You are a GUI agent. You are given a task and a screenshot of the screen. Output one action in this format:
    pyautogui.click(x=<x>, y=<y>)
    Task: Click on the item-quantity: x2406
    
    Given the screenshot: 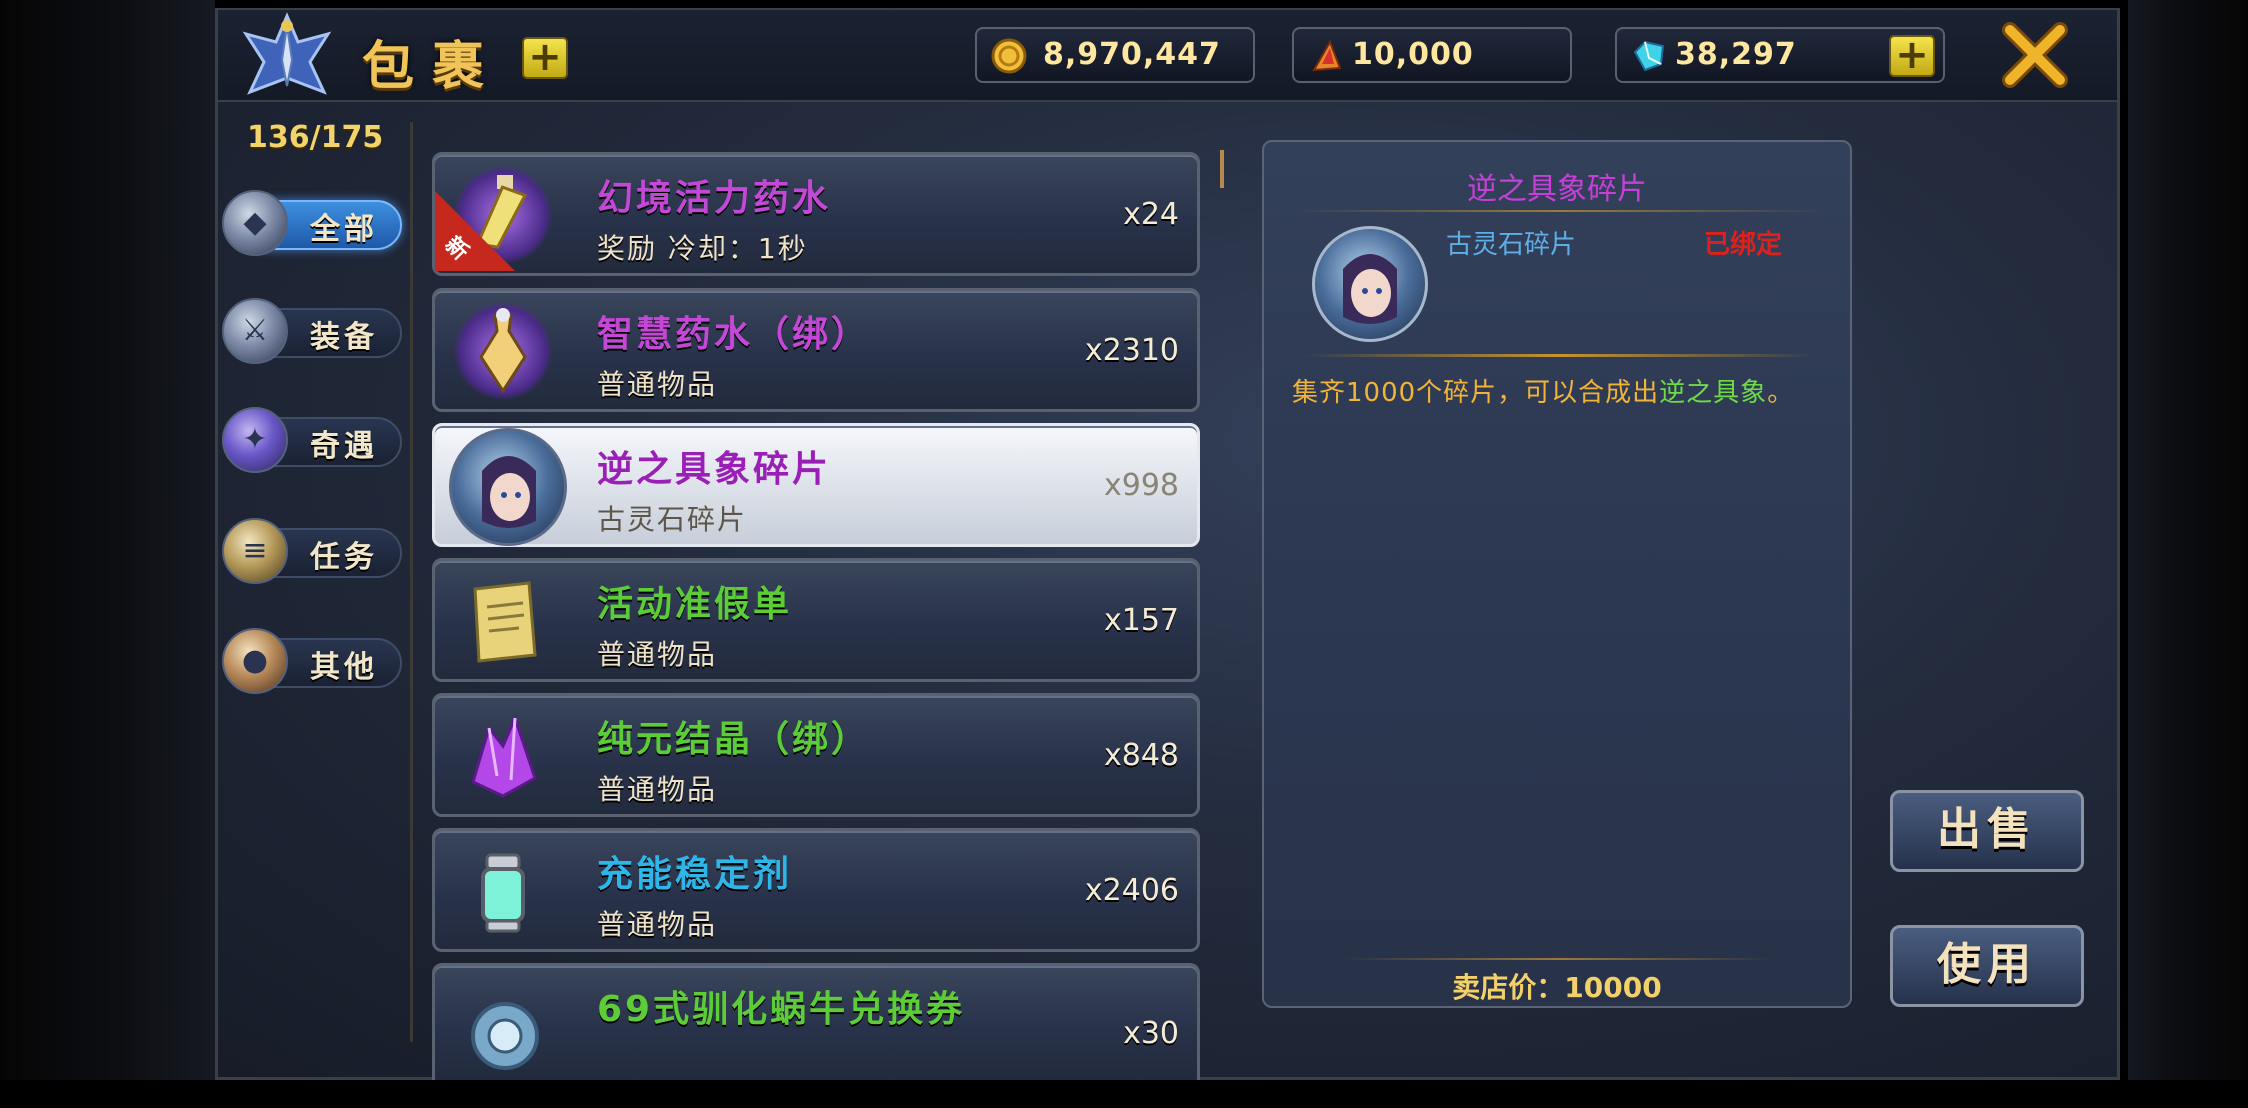 What is the action you would take?
    pyautogui.click(x=1131, y=890)
    